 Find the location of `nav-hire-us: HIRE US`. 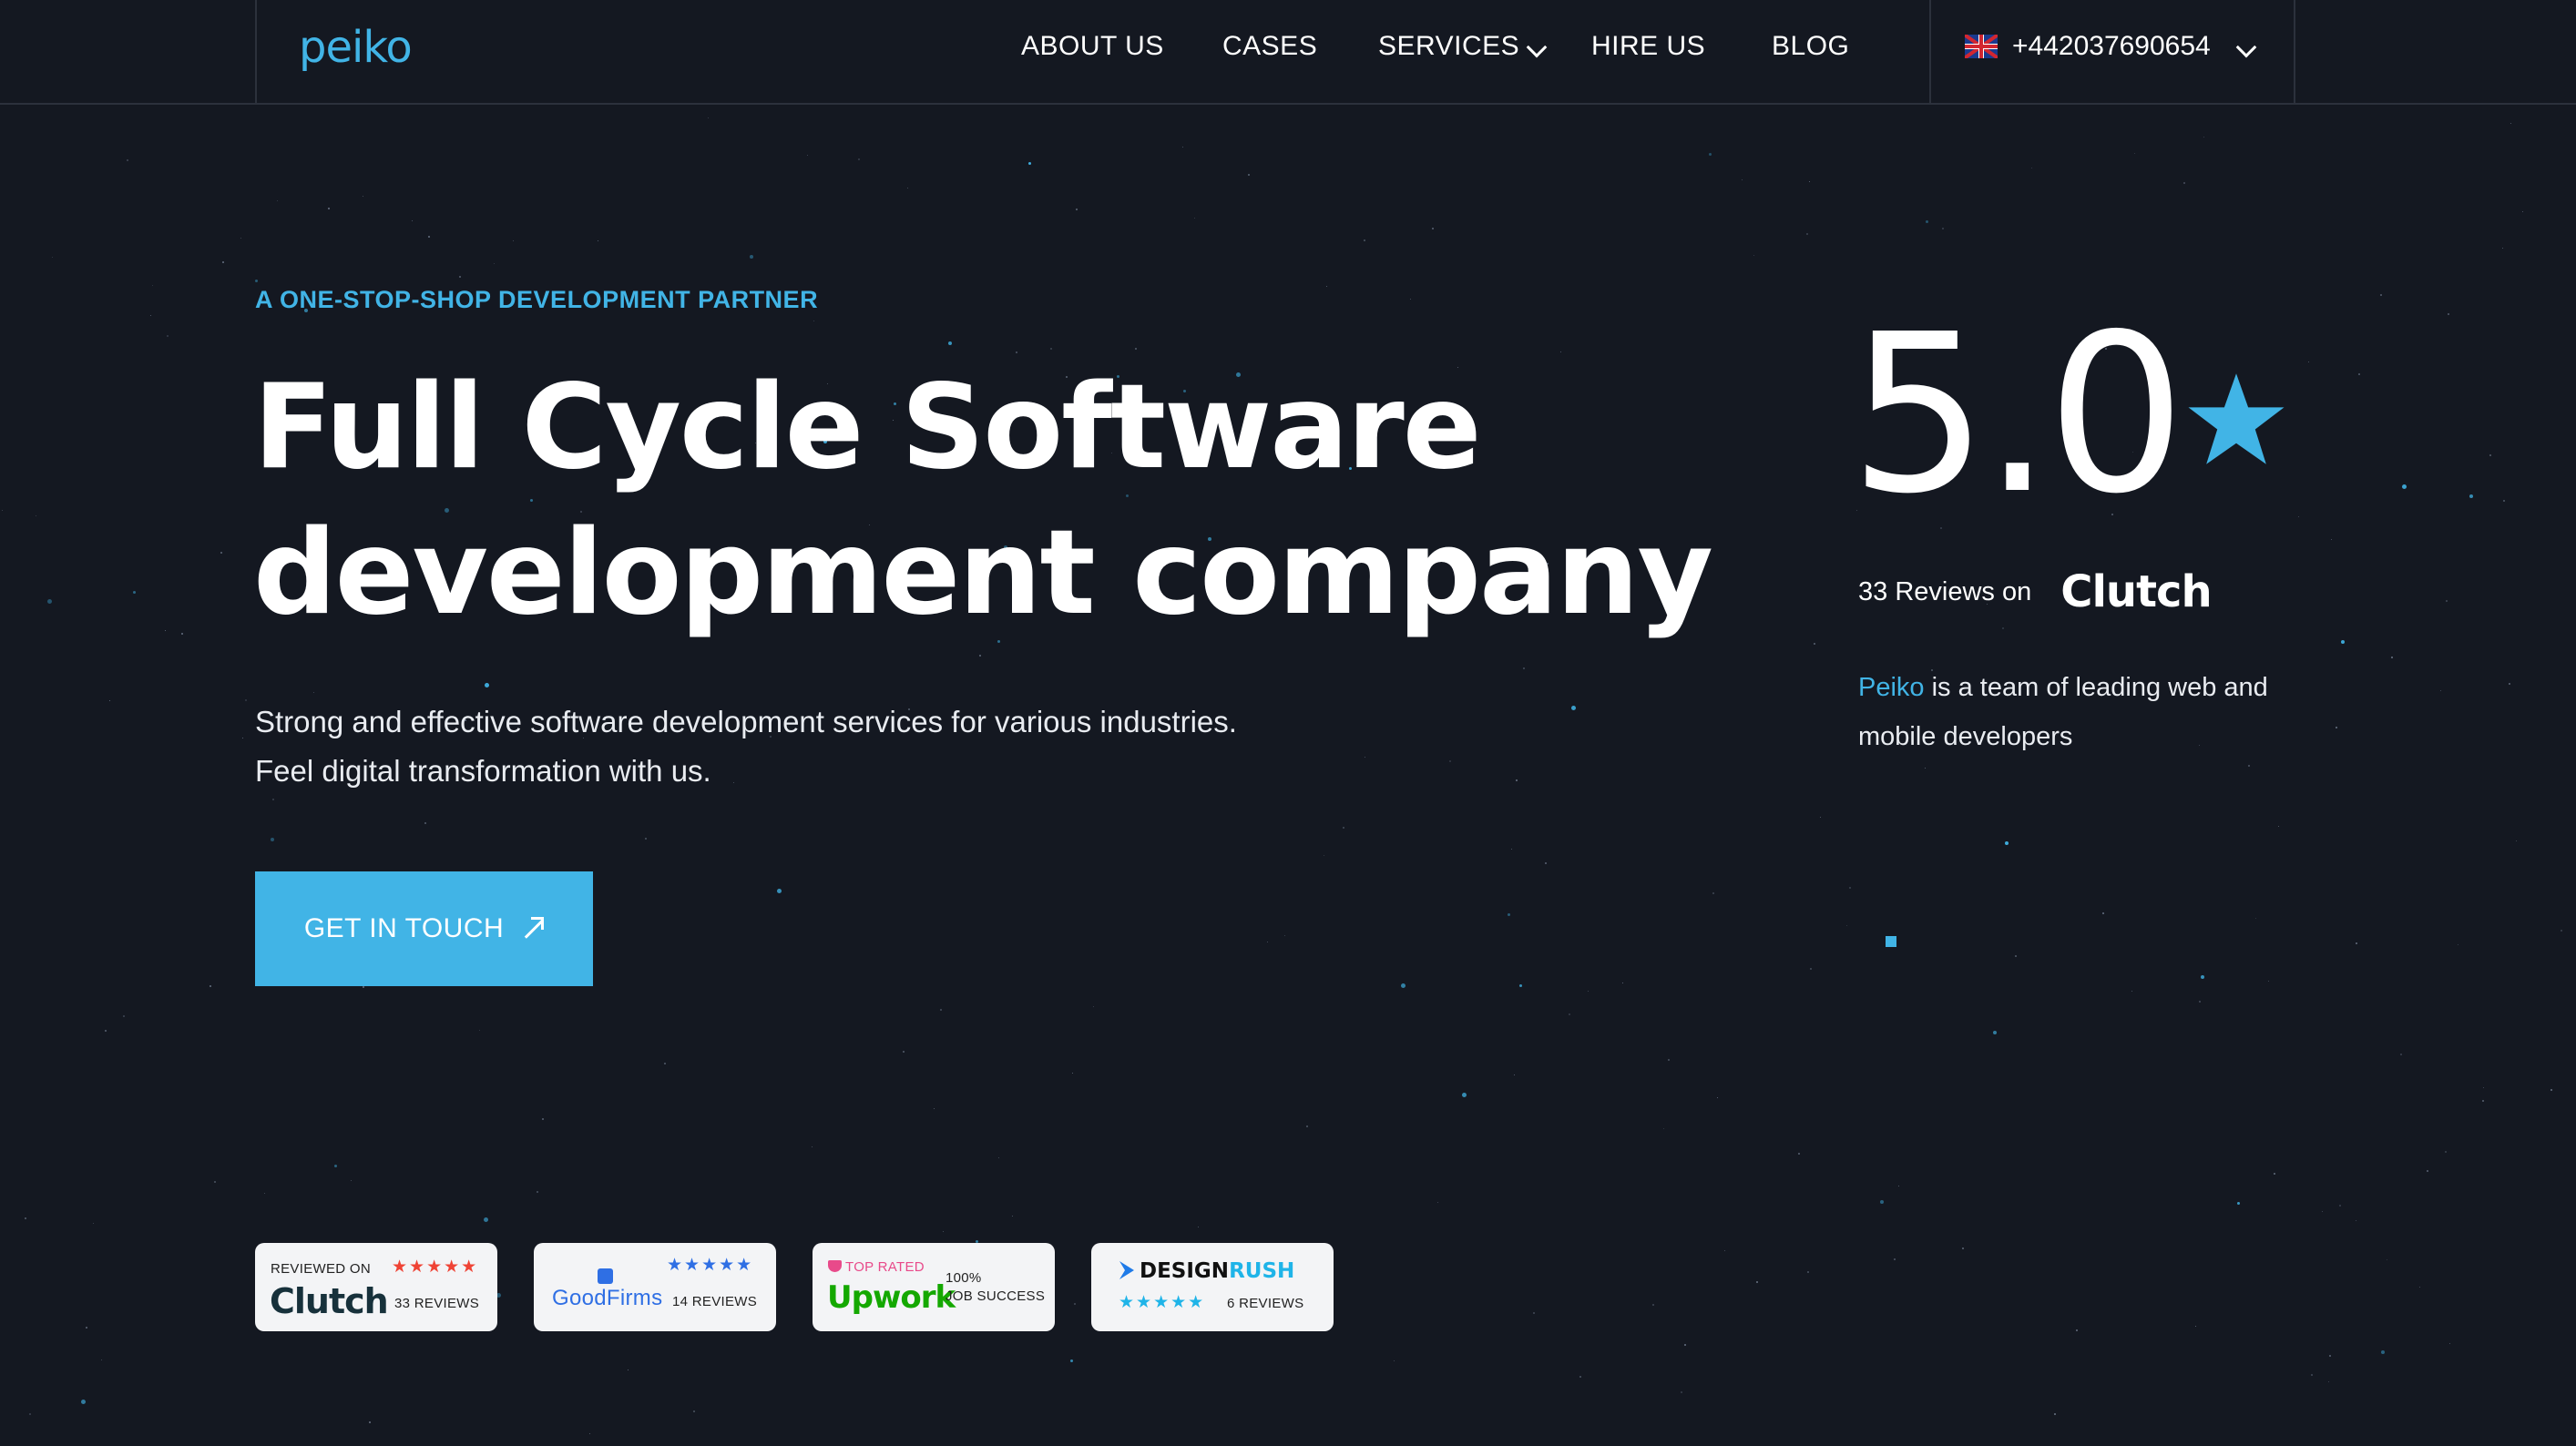

nav-hire-us: HIRE US is located at coordinates (1648, 47).